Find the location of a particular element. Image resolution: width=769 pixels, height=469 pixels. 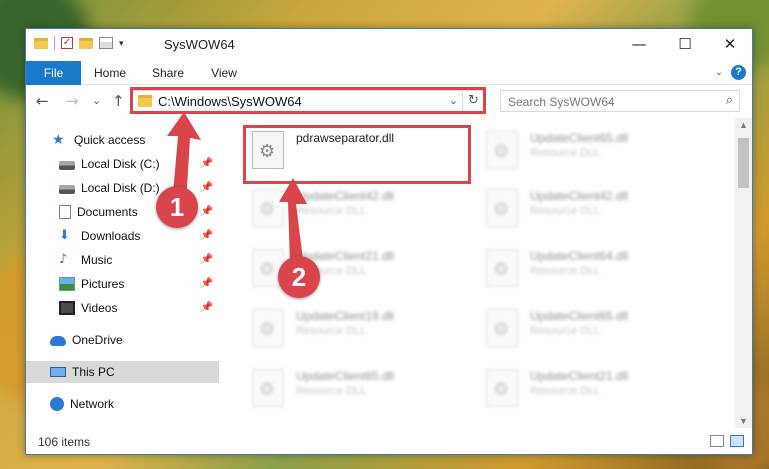

sidebar-item-pictures: Pictures 📌 is located at coordinates (122, 284).